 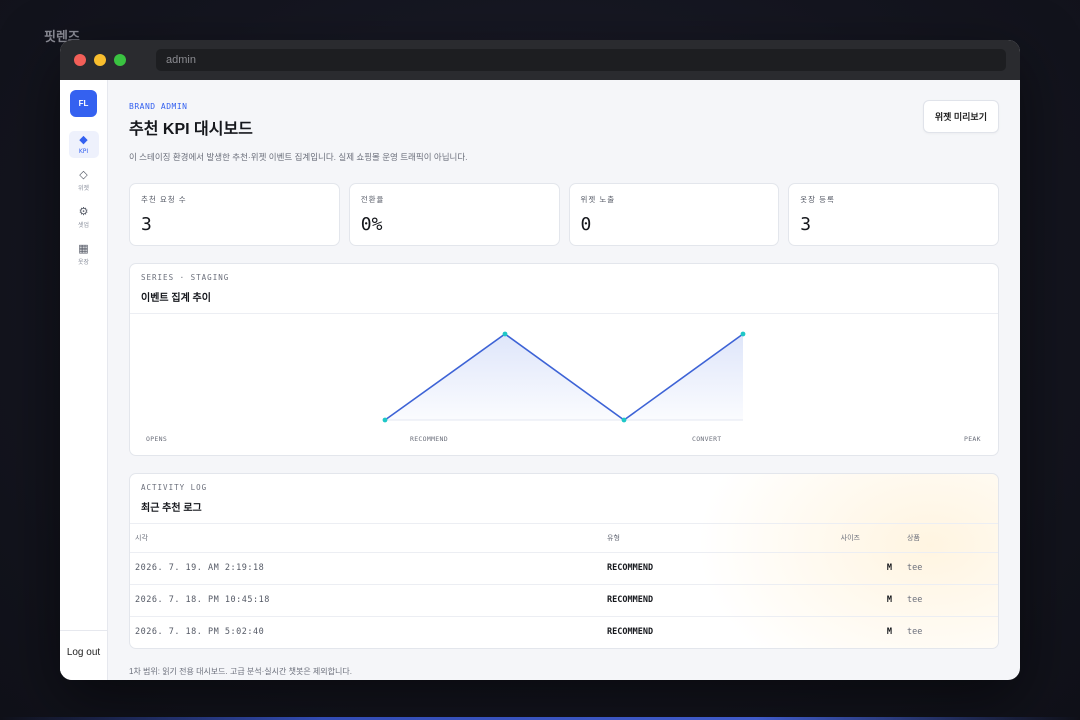 What do you see at coordinates (598, 199) in the screenshot?
I see `kpi-label: 위젯 노출` at bounding box center [598, 199].